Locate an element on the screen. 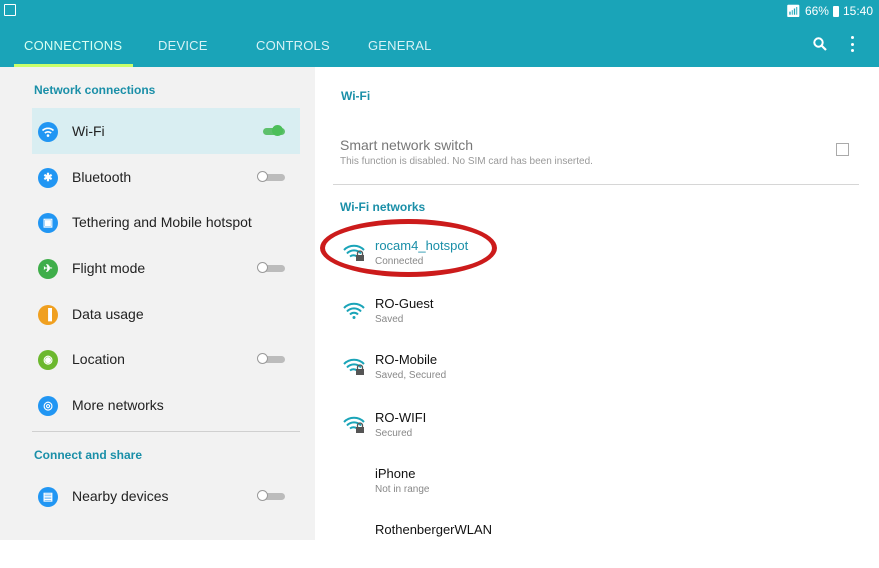 This screenshot has height=568, width=879. flight-icon: ✈ is located at coordinates (48, 269).